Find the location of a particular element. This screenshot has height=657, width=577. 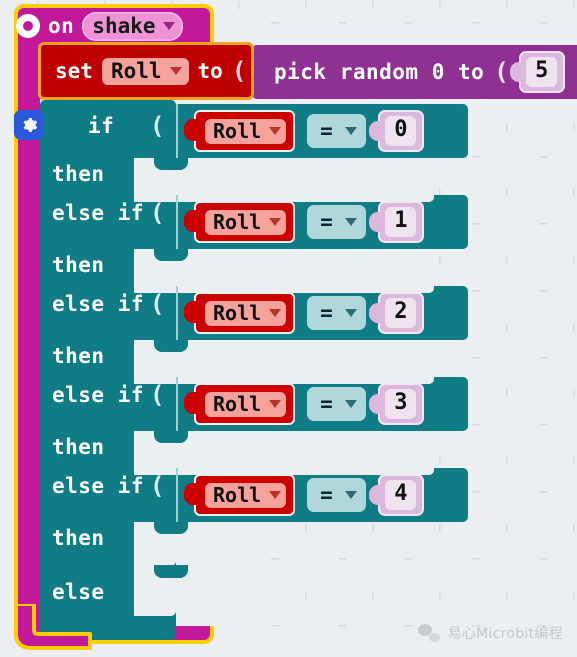

variable-name-0: Roll is located at coordinates (237, 130).